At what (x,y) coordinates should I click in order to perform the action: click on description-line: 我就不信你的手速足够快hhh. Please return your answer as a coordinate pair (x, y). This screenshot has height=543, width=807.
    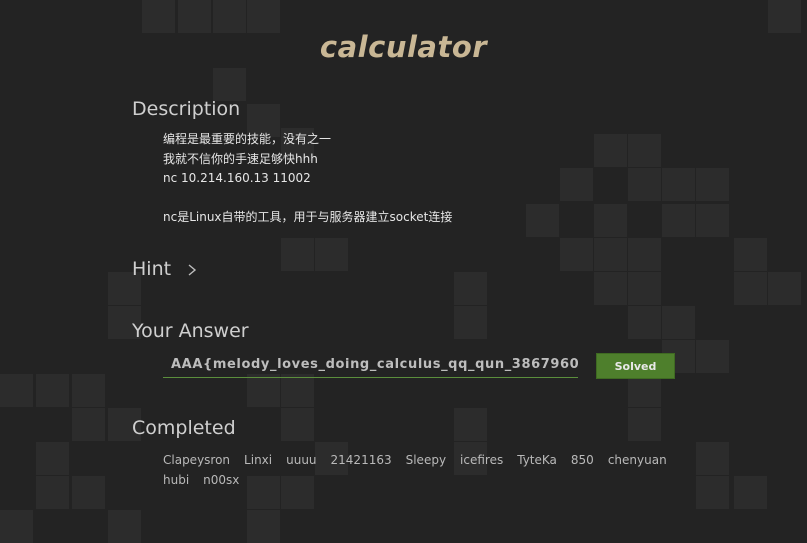
    Looking at the image, I should click on (240, 158).